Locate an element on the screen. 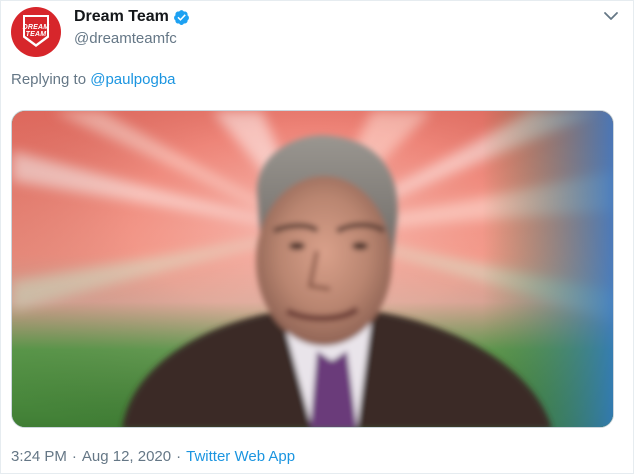  account-handle: @dreamteamfc is located at coordinates (125, 38).